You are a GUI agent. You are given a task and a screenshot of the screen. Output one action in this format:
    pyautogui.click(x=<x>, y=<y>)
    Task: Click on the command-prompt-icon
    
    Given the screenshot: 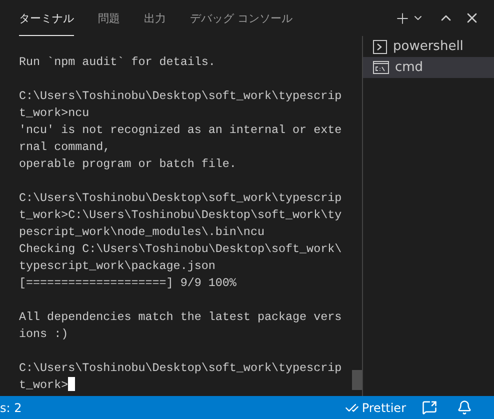 What is the action you would take?
    pyautogui.click(x=381, y=67)
    